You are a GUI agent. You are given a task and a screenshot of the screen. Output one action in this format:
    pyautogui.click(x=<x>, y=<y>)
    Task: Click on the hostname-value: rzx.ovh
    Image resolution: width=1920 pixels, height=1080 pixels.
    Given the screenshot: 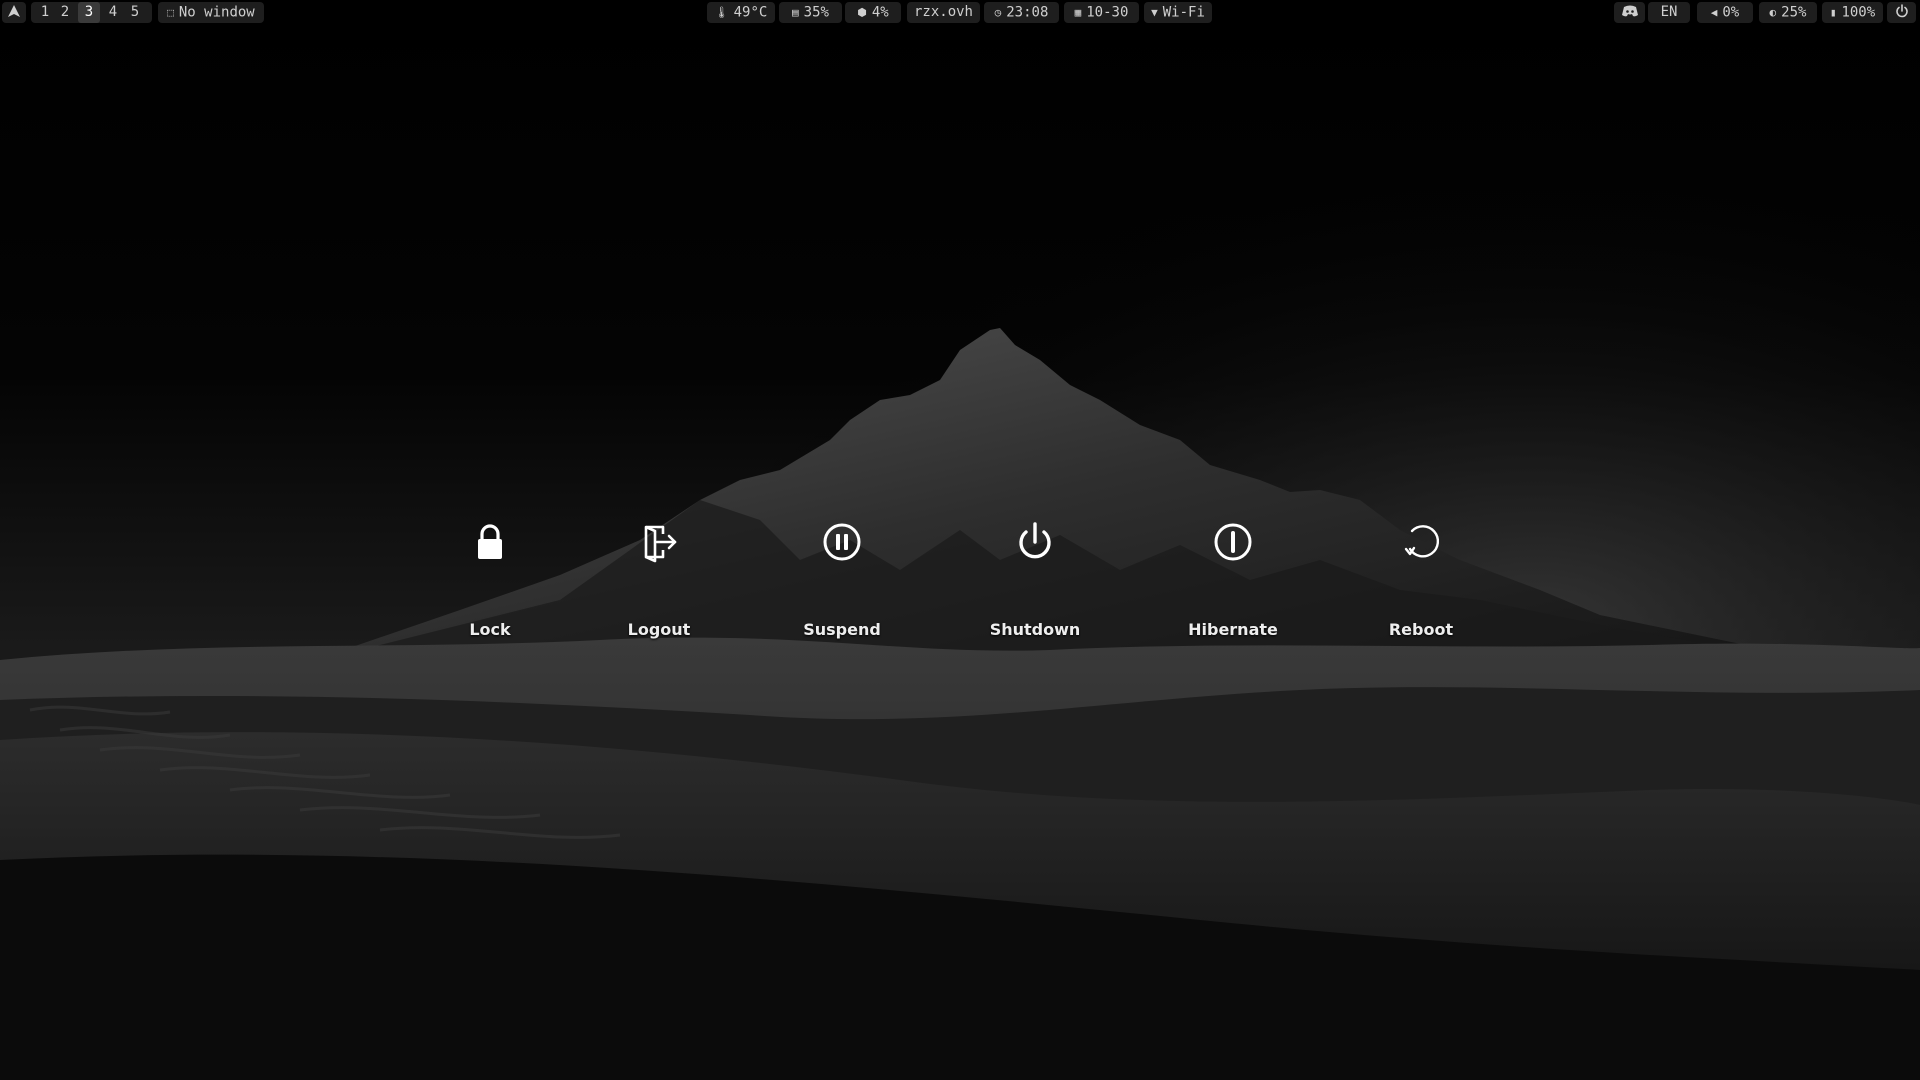 What is the action you would take?
    pyautogui.click(x=943, y=12)
    